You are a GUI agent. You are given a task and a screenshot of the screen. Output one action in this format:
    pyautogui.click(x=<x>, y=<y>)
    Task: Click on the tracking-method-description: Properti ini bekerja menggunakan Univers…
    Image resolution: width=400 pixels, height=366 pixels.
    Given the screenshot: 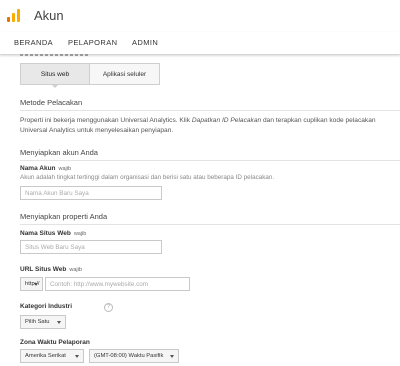 What is the action you would take?
    pyautogui.click(x=198, y=125)
    